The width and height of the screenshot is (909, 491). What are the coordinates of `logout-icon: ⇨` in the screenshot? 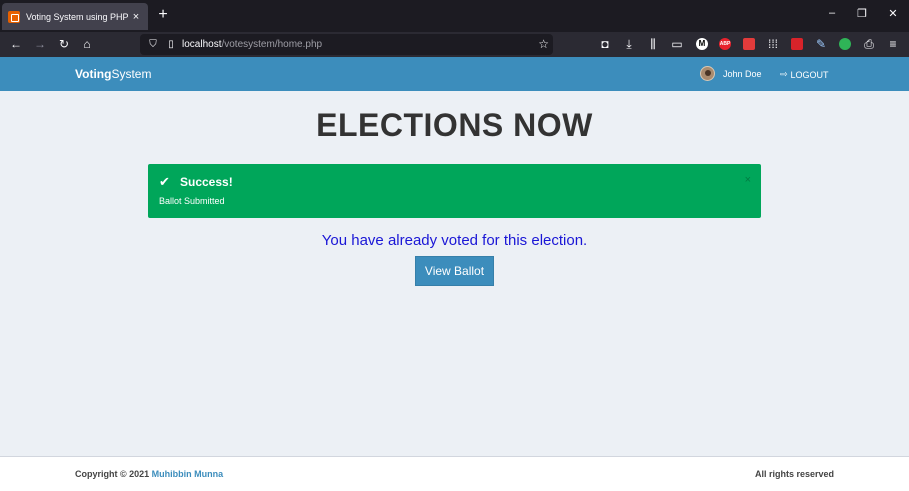 It's located at (784, 74).